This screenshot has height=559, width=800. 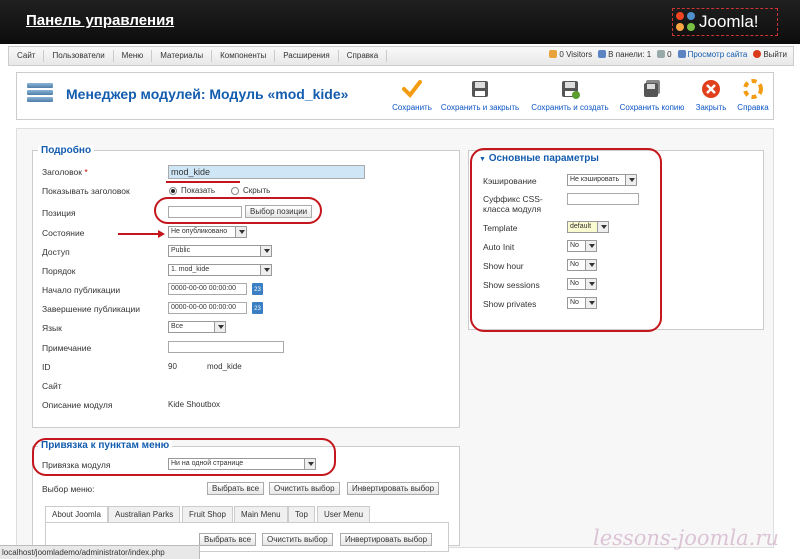 I want to click on position-annotation-oval, so click(x=238, y=210).